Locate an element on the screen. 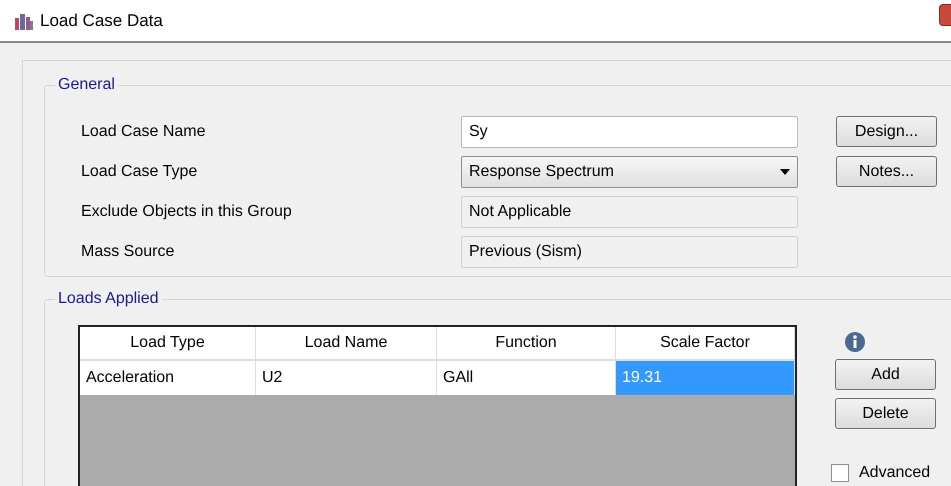 The width and height of the screenshot is (951, 486). app-icon is located at coordinates (24, 21).